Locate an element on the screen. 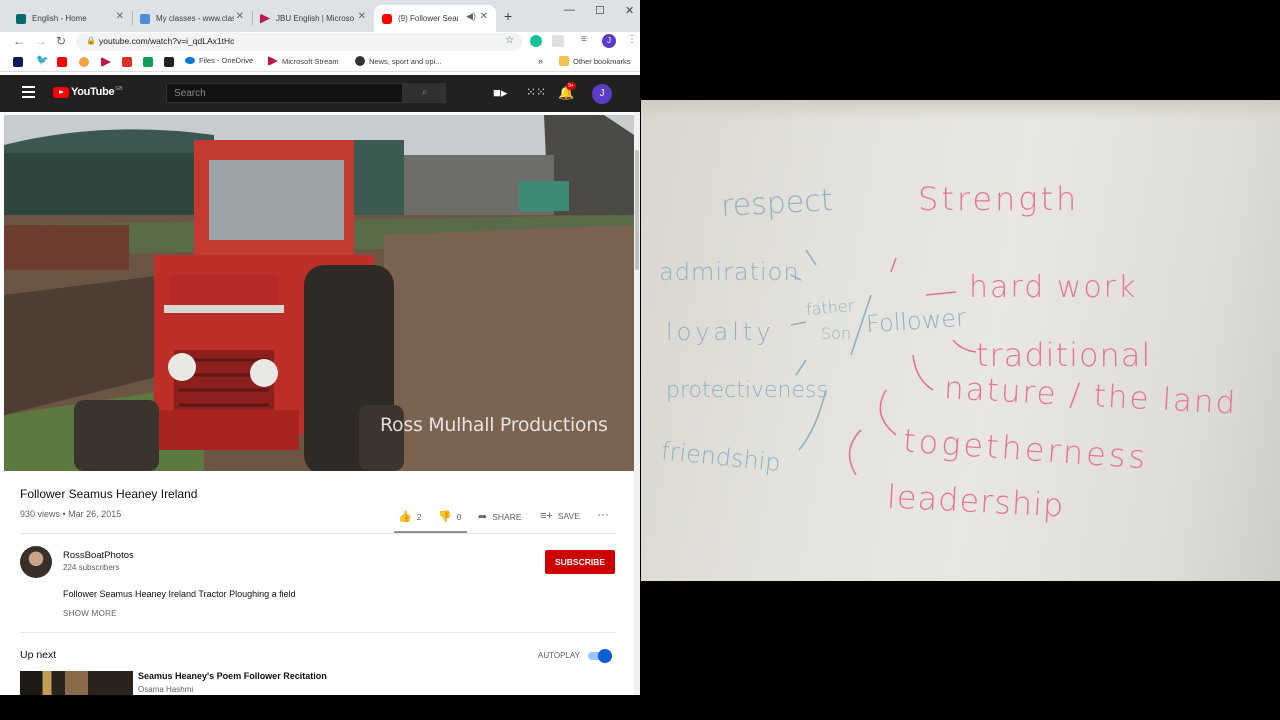 The width and height of the screenshot is (1280, 720). thumbs-up-icon: 👍 is located at coordinates (405, 517).